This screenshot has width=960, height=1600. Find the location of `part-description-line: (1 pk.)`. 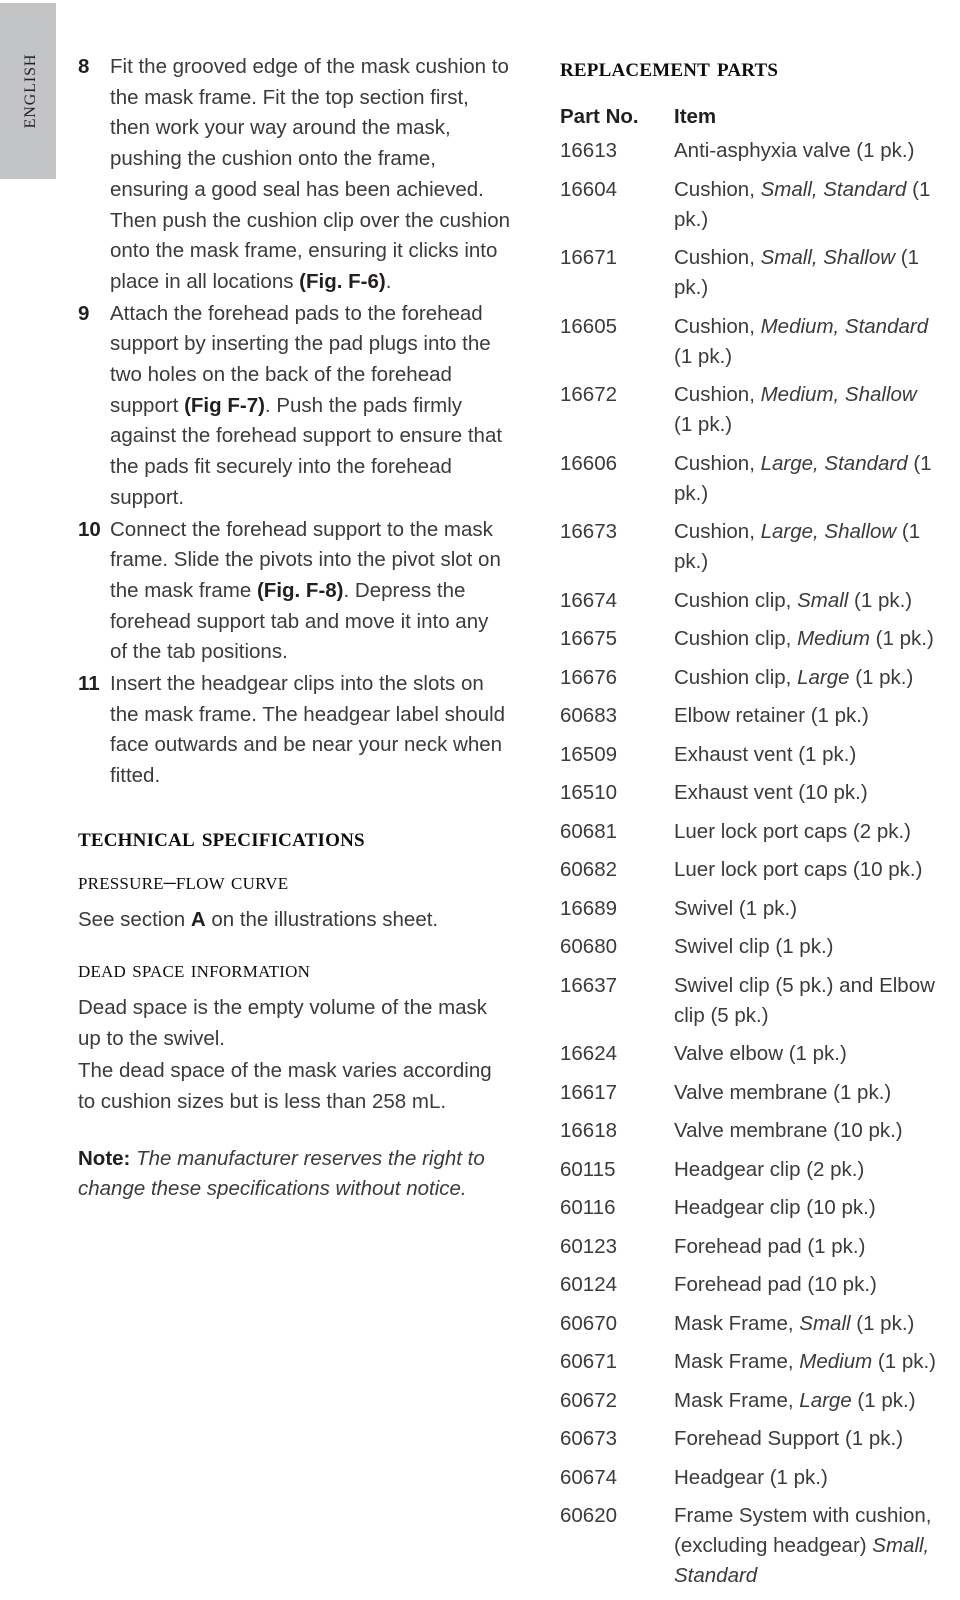

part-description-line: (1 pk.) is located at coordinates (813, 357).